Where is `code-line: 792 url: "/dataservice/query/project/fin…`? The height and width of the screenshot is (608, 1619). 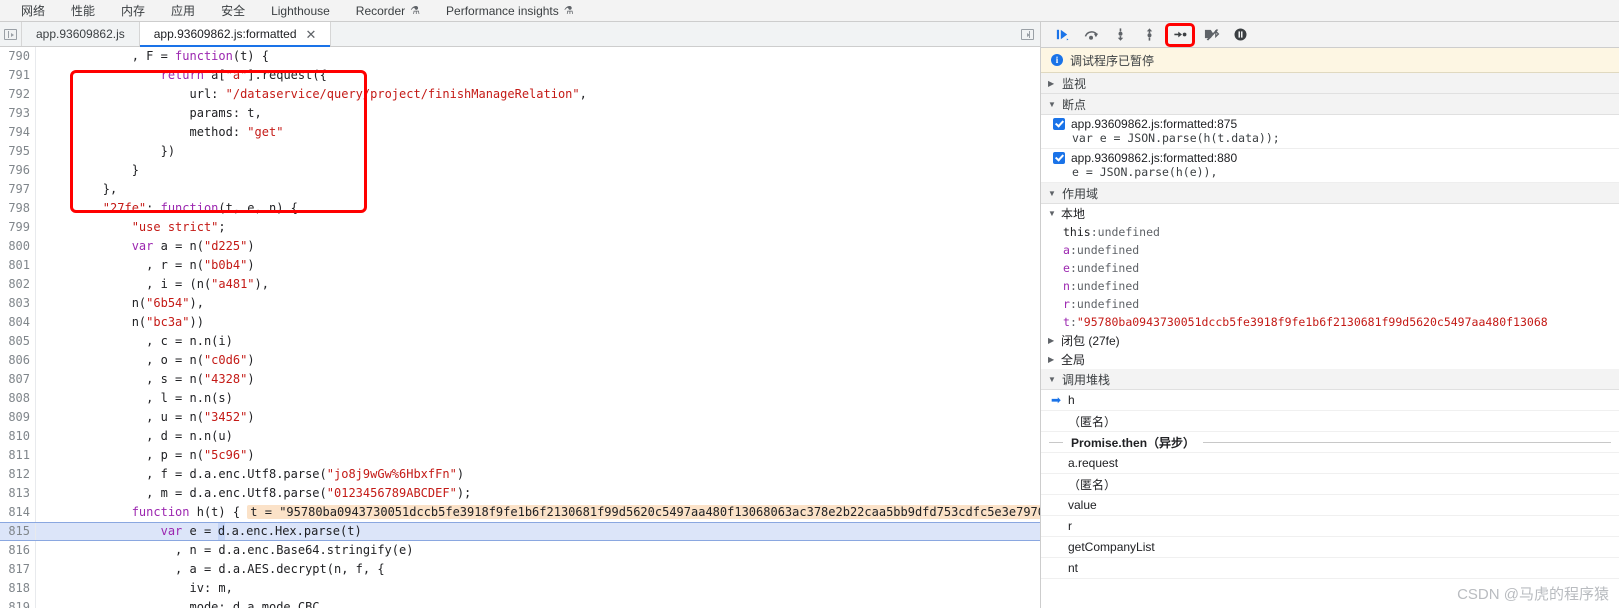
code-line: 792 url: "/dataservice/query/project/fin… is located at coordinates (520, 94).